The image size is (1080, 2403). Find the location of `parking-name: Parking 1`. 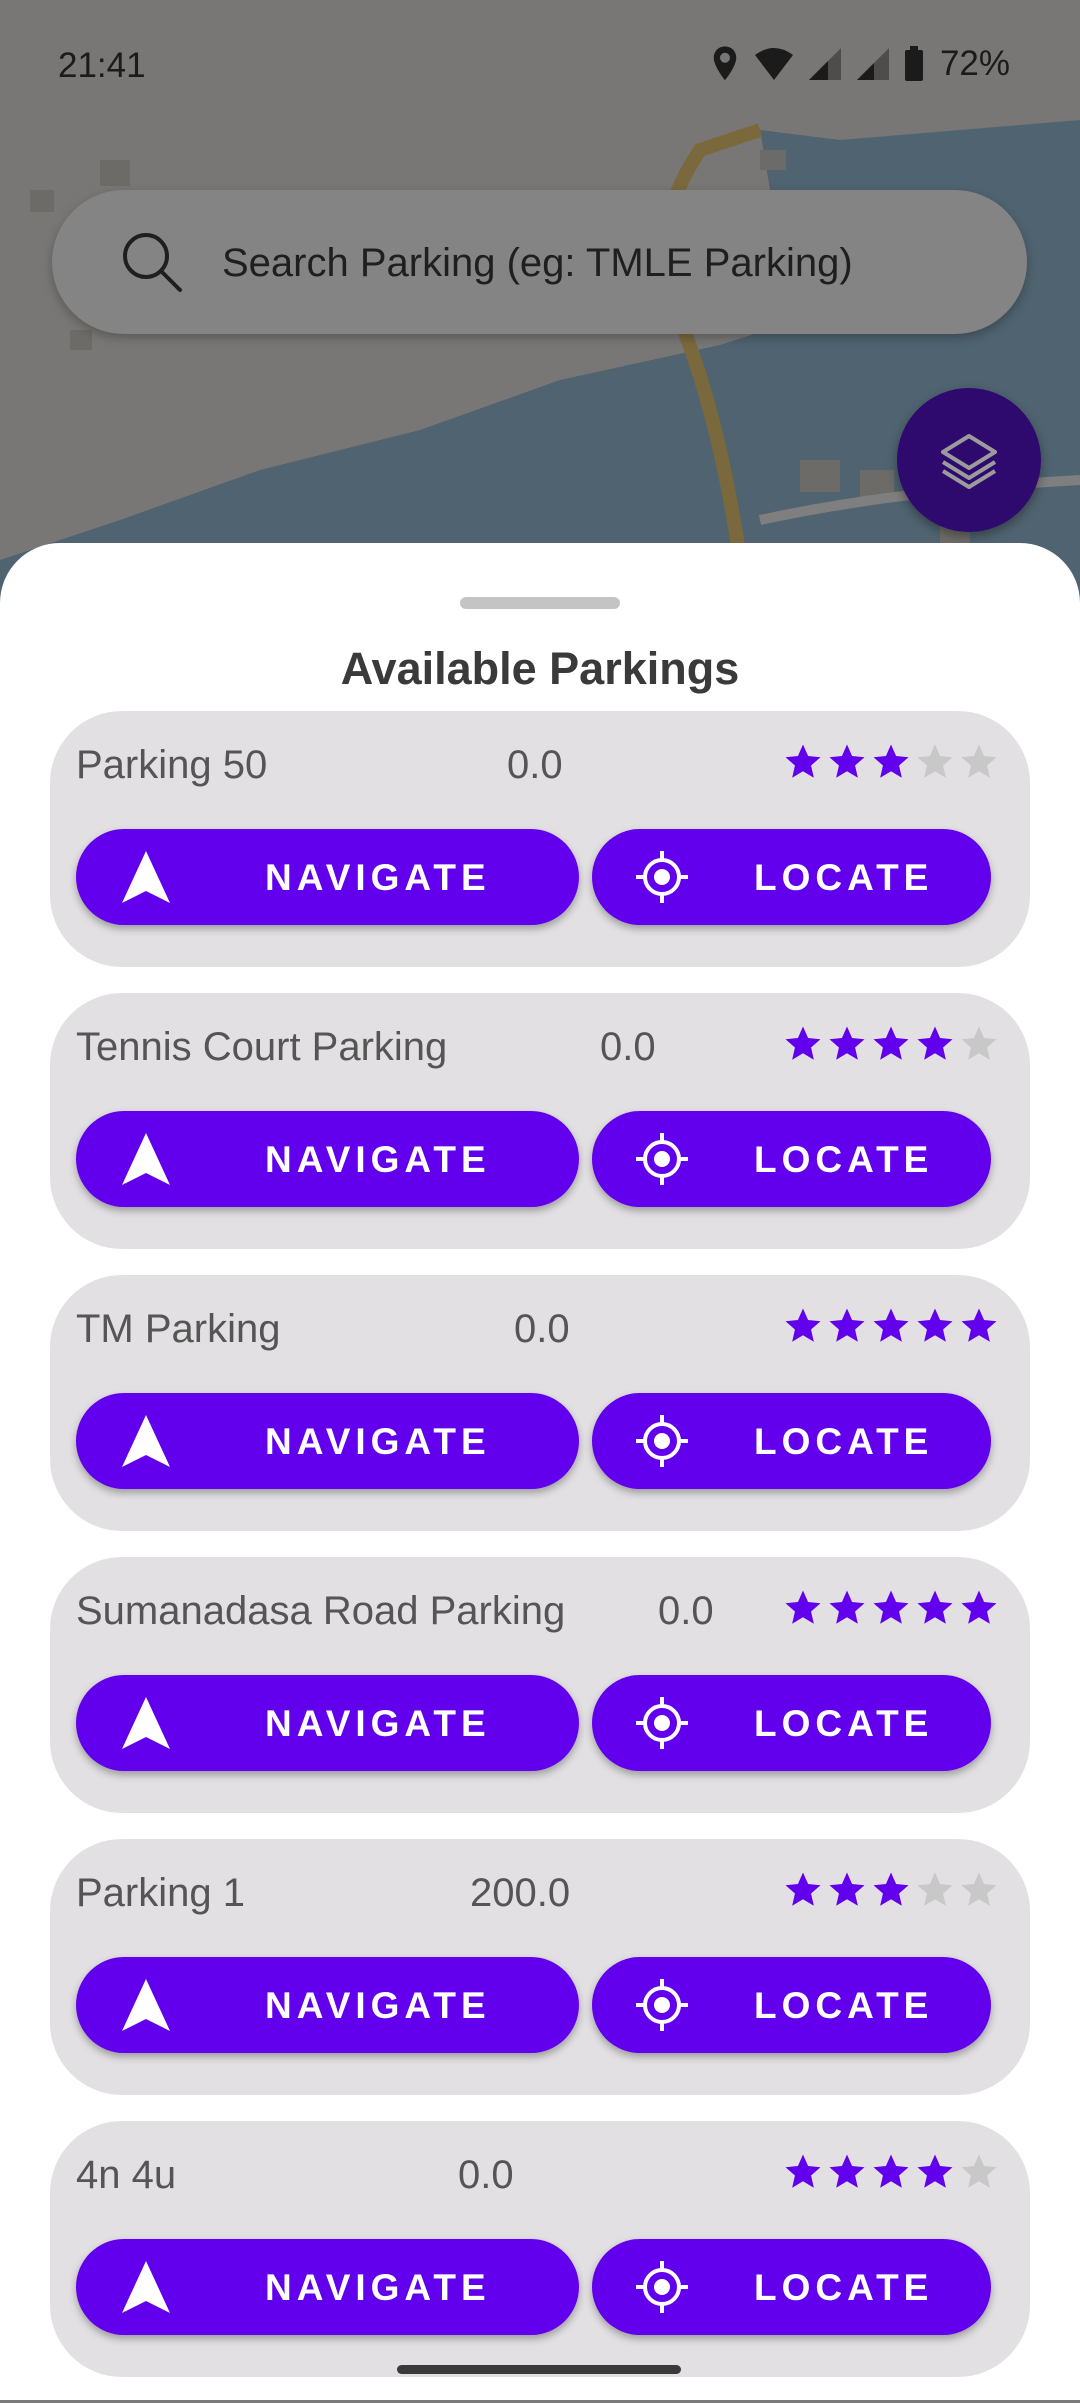

parking-name: Parking 1 is located at coordinates (160, 1893).